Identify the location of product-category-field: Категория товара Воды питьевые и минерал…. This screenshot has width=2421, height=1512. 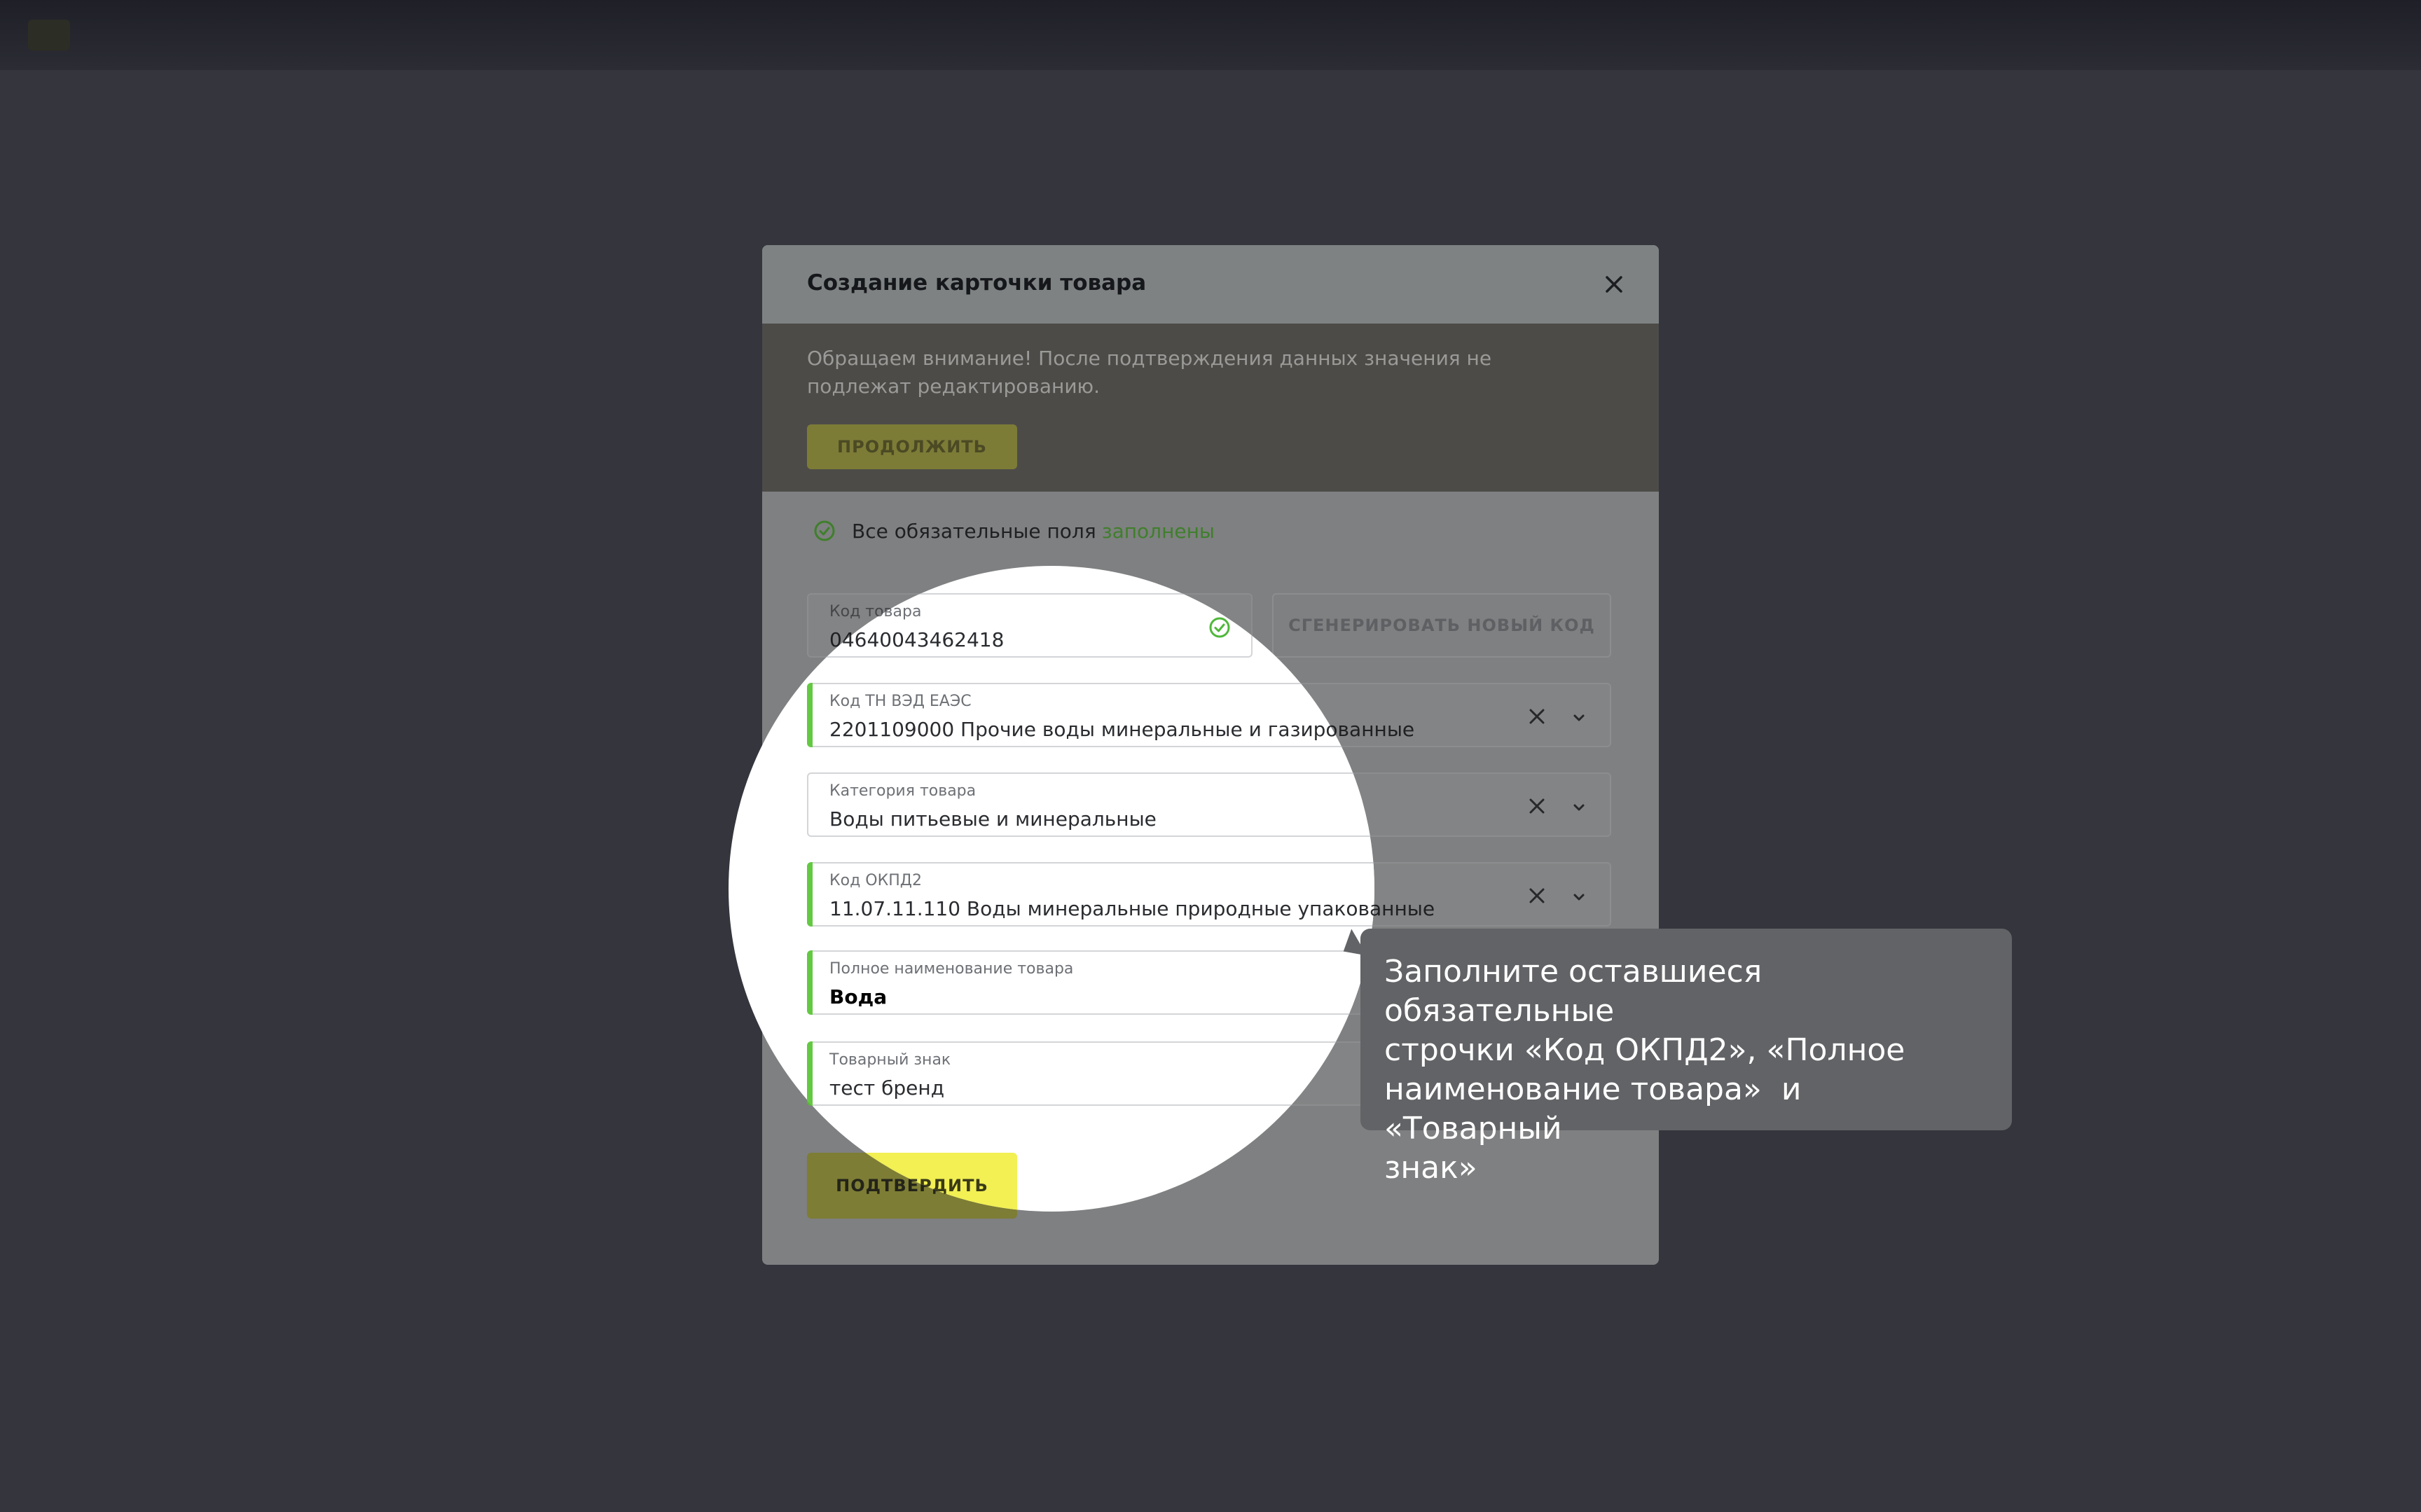
(1090, 805).